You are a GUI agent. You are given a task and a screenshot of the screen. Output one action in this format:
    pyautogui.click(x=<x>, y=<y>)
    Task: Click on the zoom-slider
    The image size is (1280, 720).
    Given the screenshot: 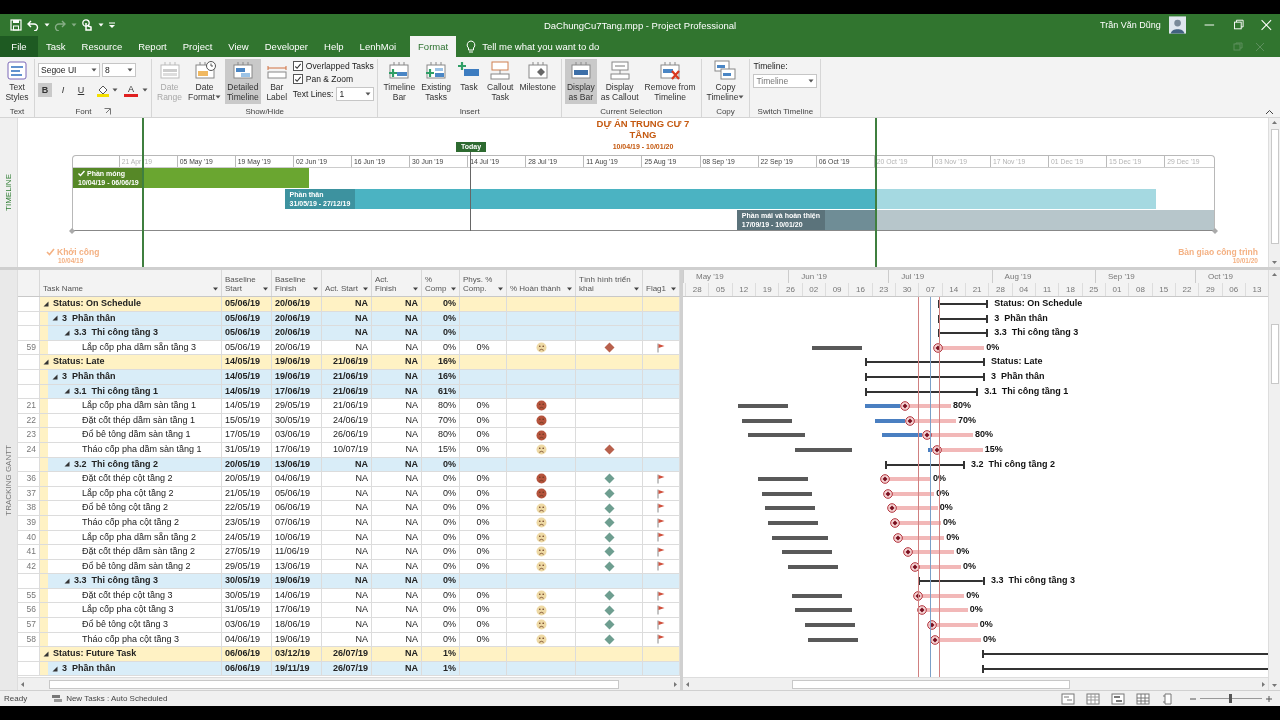 What is the action you would take?
    pyautogui.click(x=1230, y=698)
    